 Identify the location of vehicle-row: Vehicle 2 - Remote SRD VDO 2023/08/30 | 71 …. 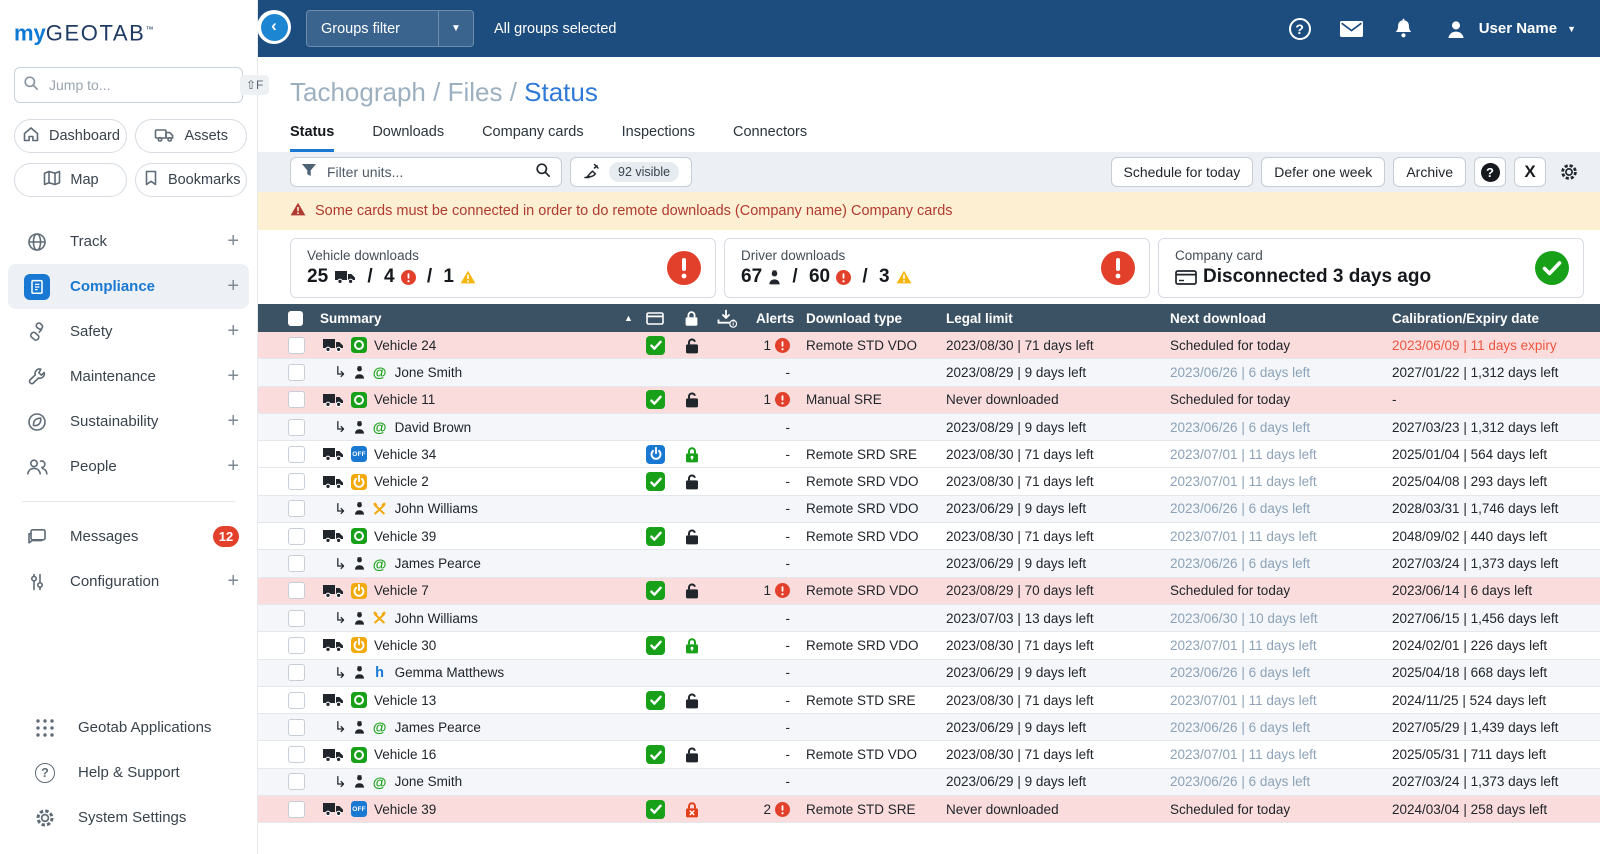
(929, 482).